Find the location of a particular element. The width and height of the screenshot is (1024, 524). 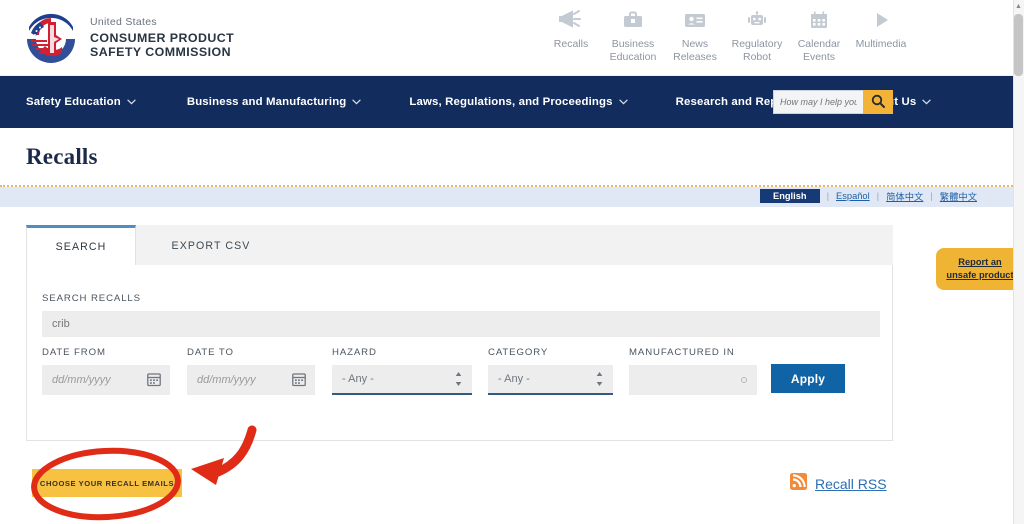

language-bar: English | Español | 简体中文 | 繁體中文 is located at coordinates (506, 197).